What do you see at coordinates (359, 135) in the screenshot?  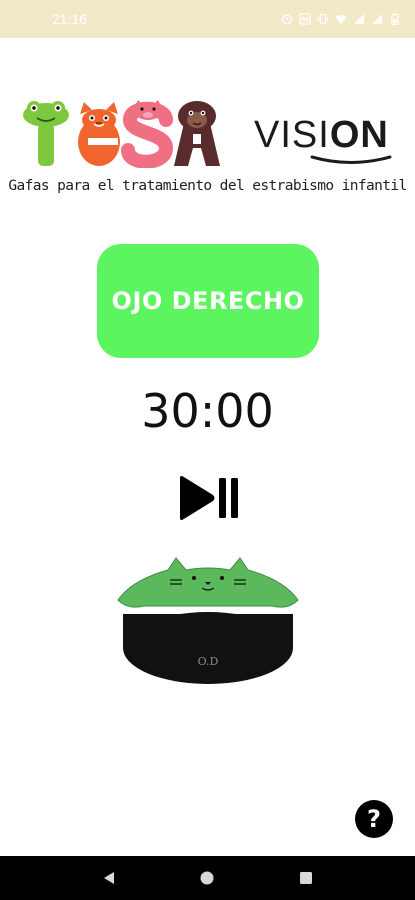 I see `brand-name-suffix: ON` at bounding box center [359, 135].